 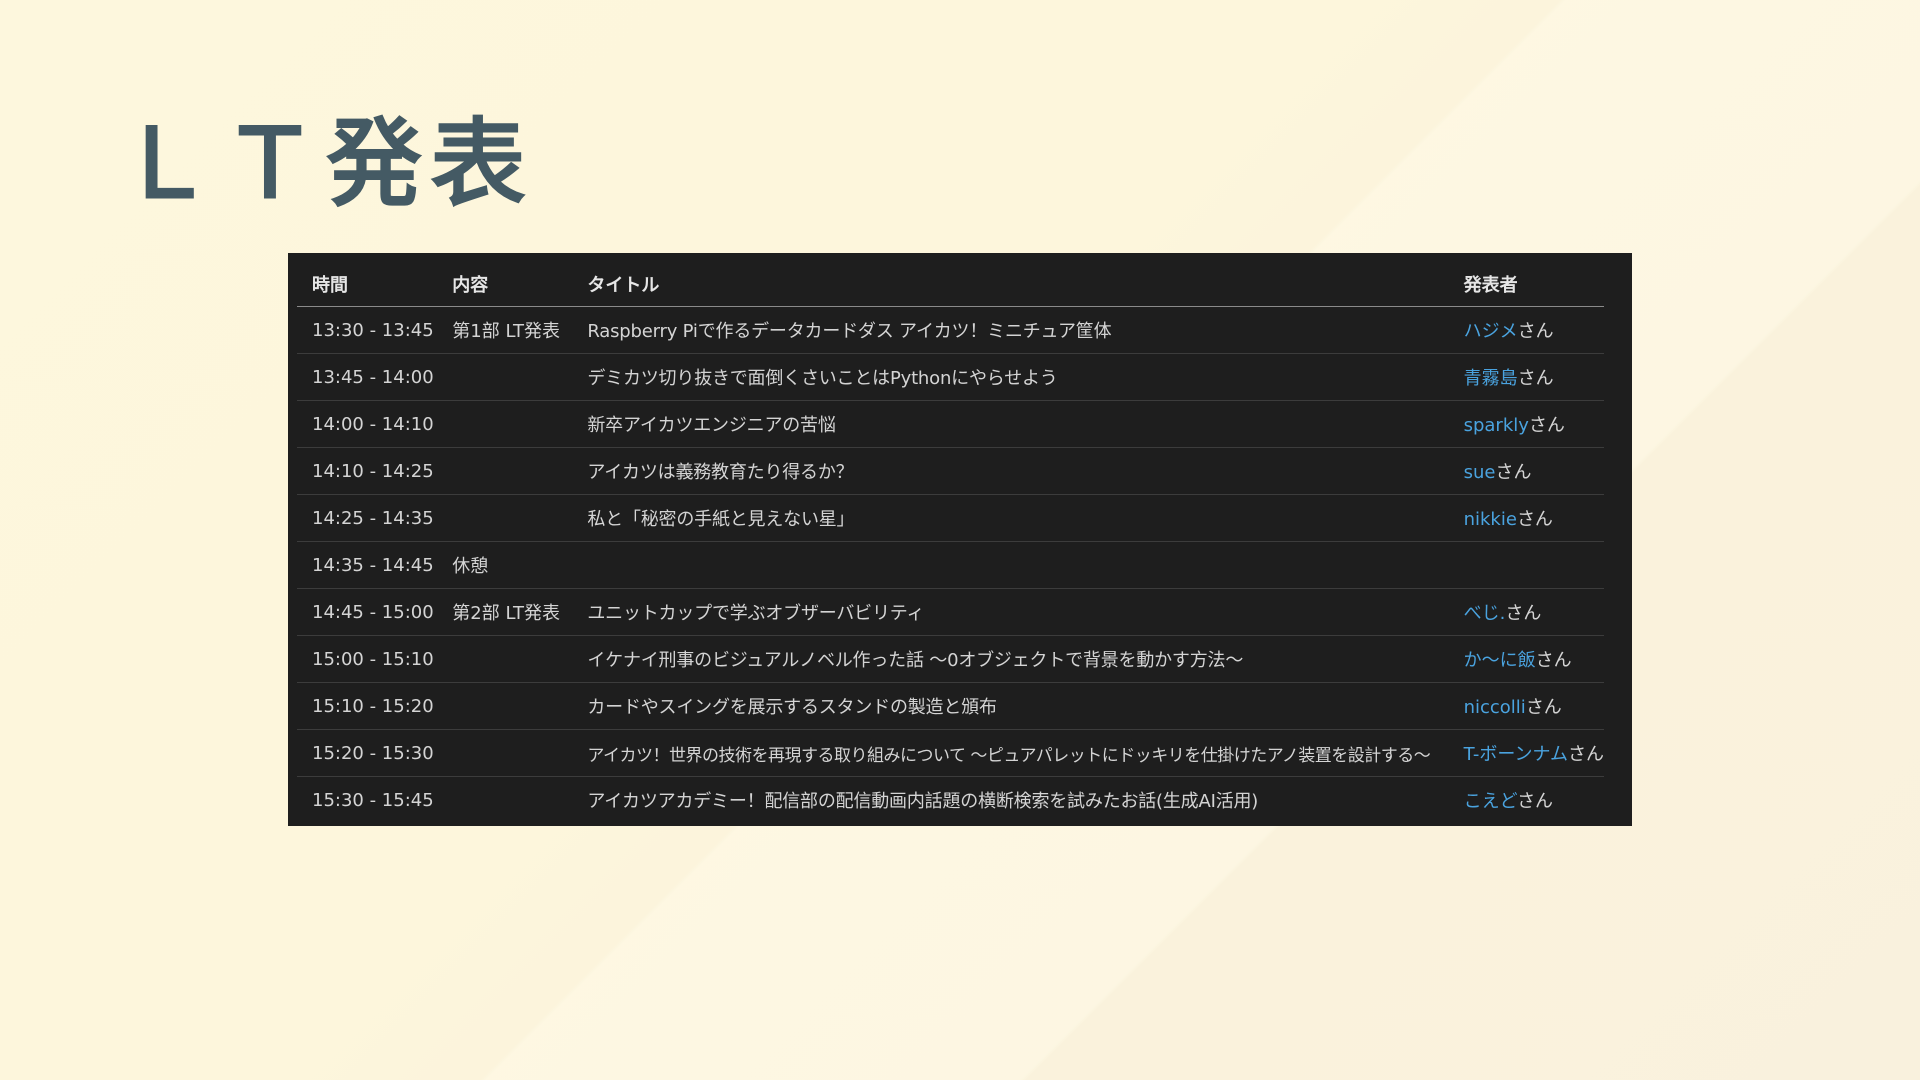 I want to click on presenter-link: T-ボーンナム, so click(x=1516, y=754).